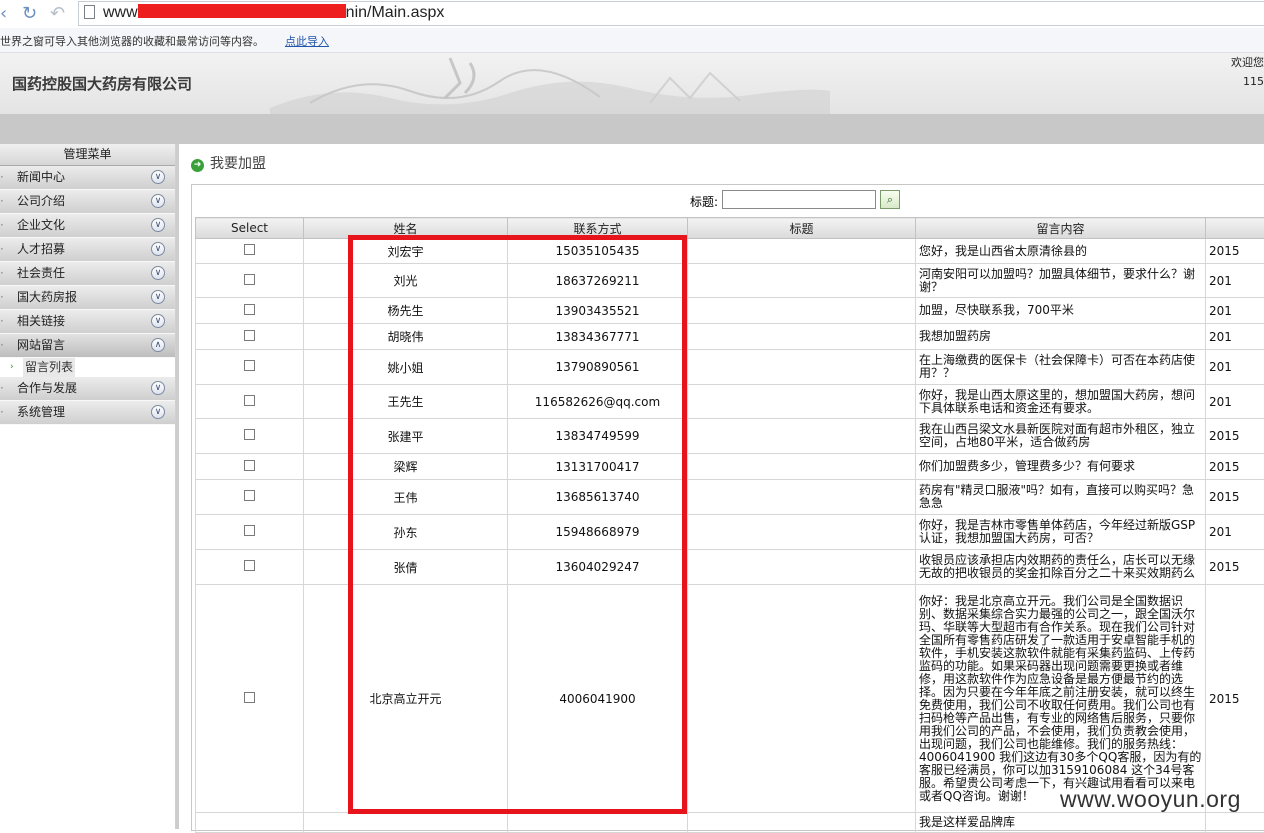 The height and width of the screenshot is (833, 1264). I want to click on contact-cell: 13834749599, so click(598, 436).